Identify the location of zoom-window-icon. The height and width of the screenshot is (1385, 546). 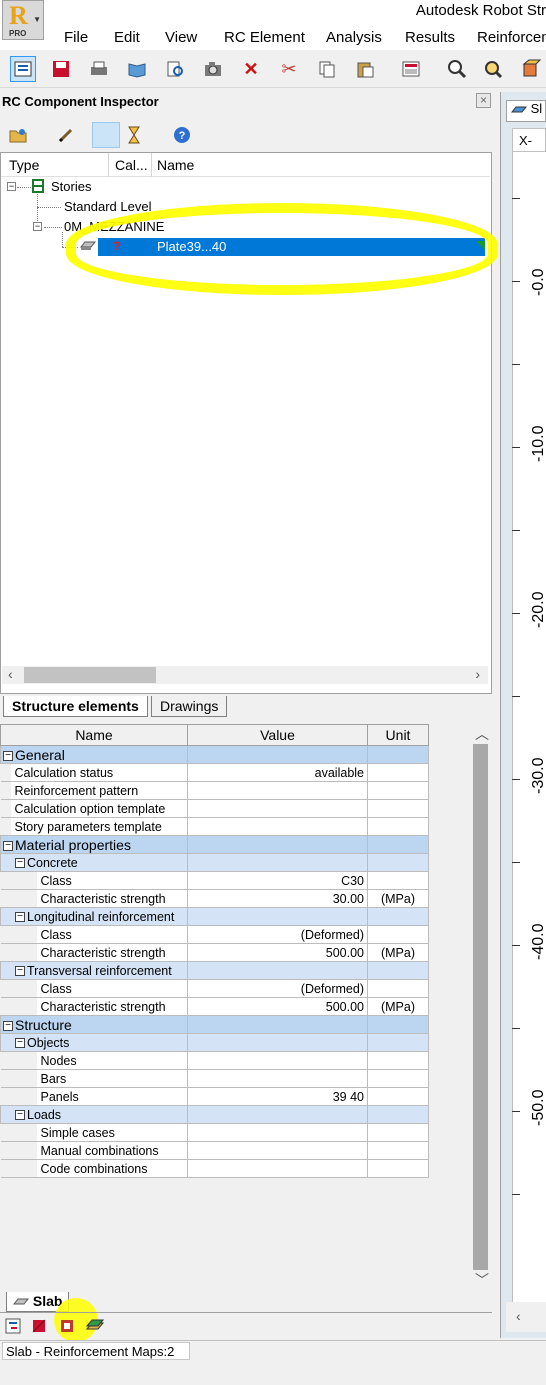
(493, 69).